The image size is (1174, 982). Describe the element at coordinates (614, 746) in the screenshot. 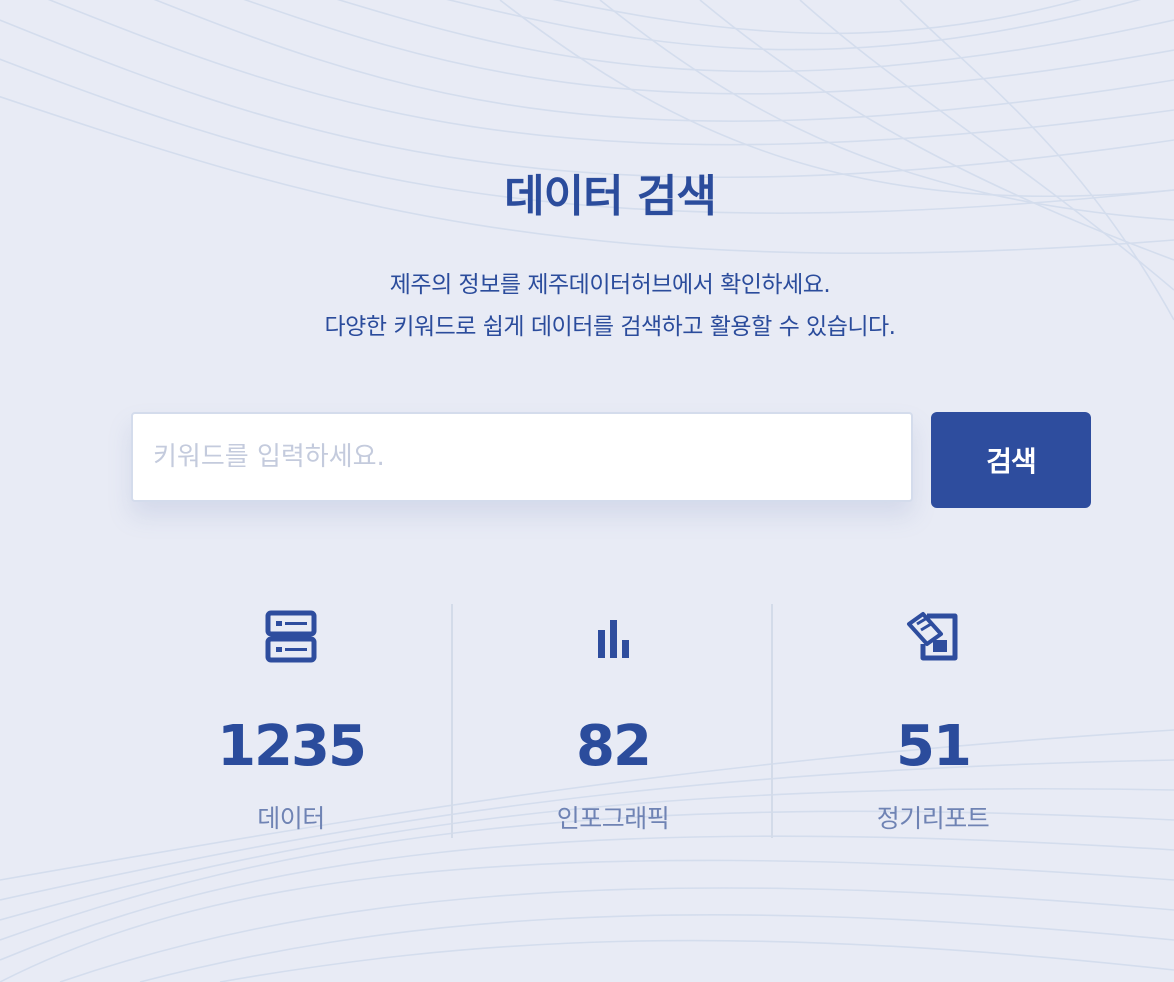

I see `stat-value-infographic: 82` at that location.